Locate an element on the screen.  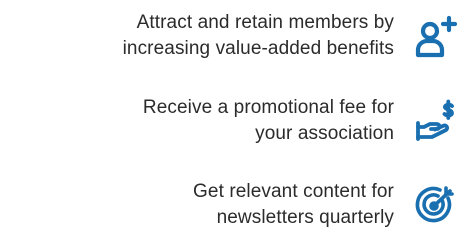
benefit-text-line: increasing value-added benefits is located at coordinates (258, 48).